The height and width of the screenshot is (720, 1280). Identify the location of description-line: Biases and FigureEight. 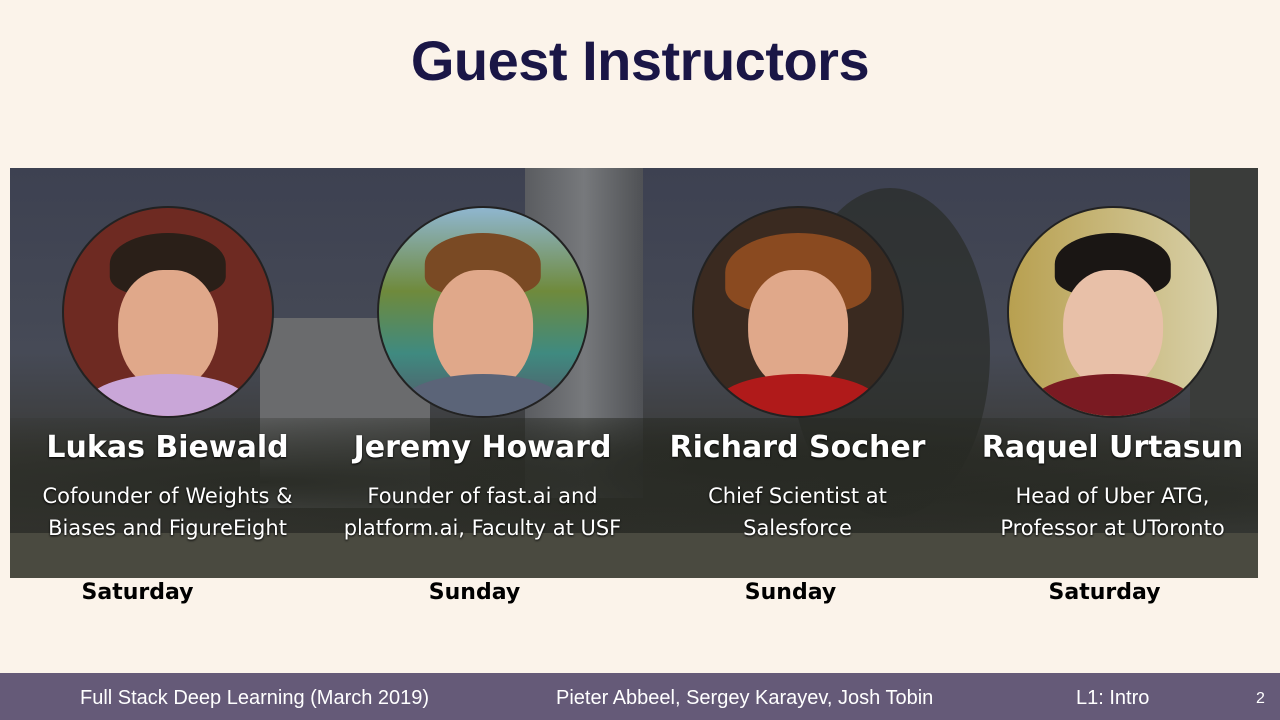
(167, 528).